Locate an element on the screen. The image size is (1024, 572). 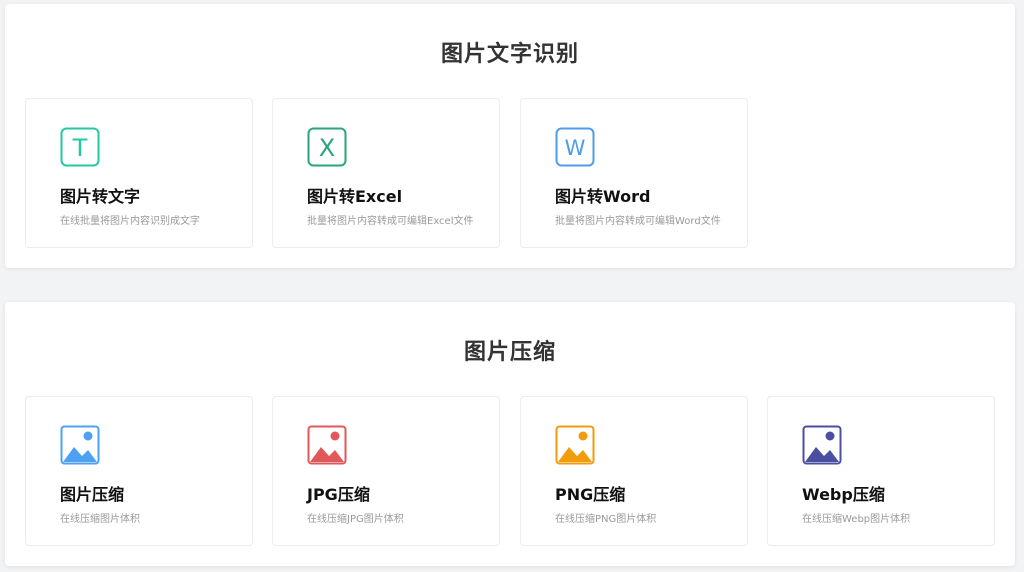
section-title: 图片压缩 is located at coordinates (509, 352).